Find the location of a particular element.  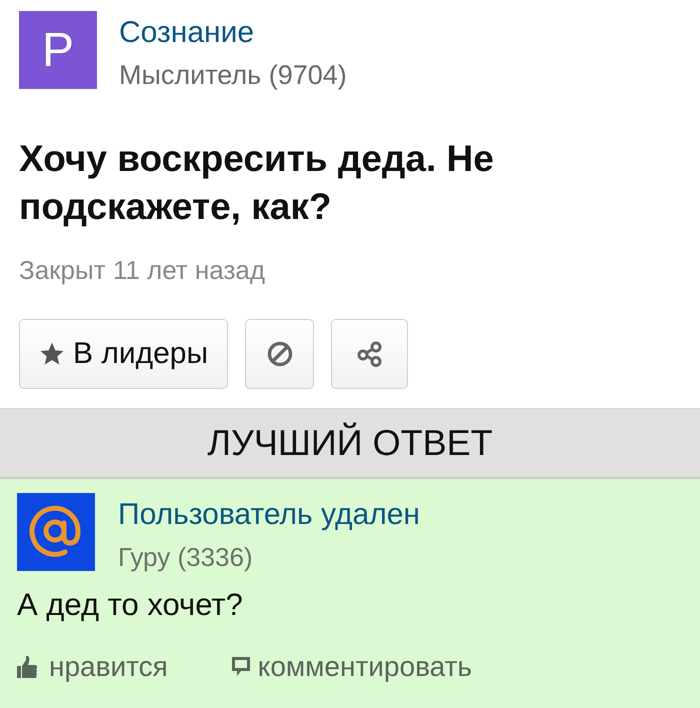

best-answer-heading: ЛУЧШИЙ ОТВЕТ is located at coordinates (350, 443).